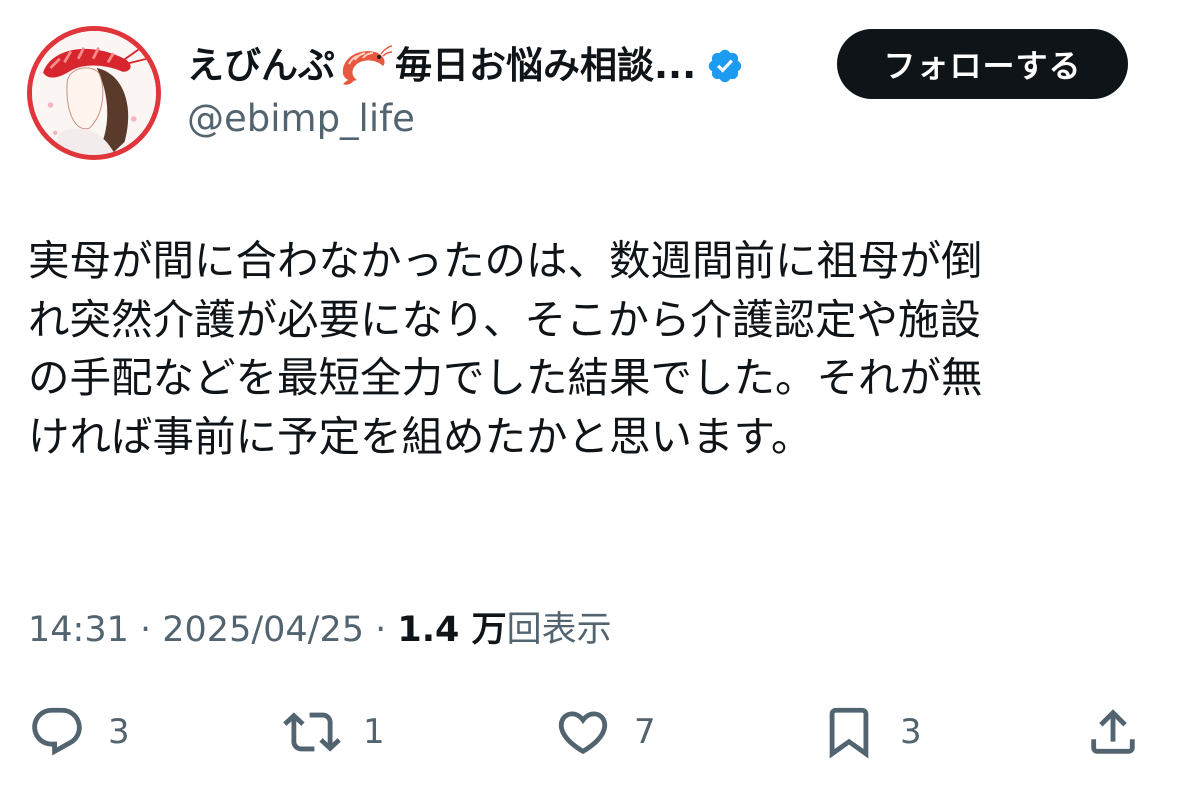  I want to click on like-button: 7, so click(605, 732).